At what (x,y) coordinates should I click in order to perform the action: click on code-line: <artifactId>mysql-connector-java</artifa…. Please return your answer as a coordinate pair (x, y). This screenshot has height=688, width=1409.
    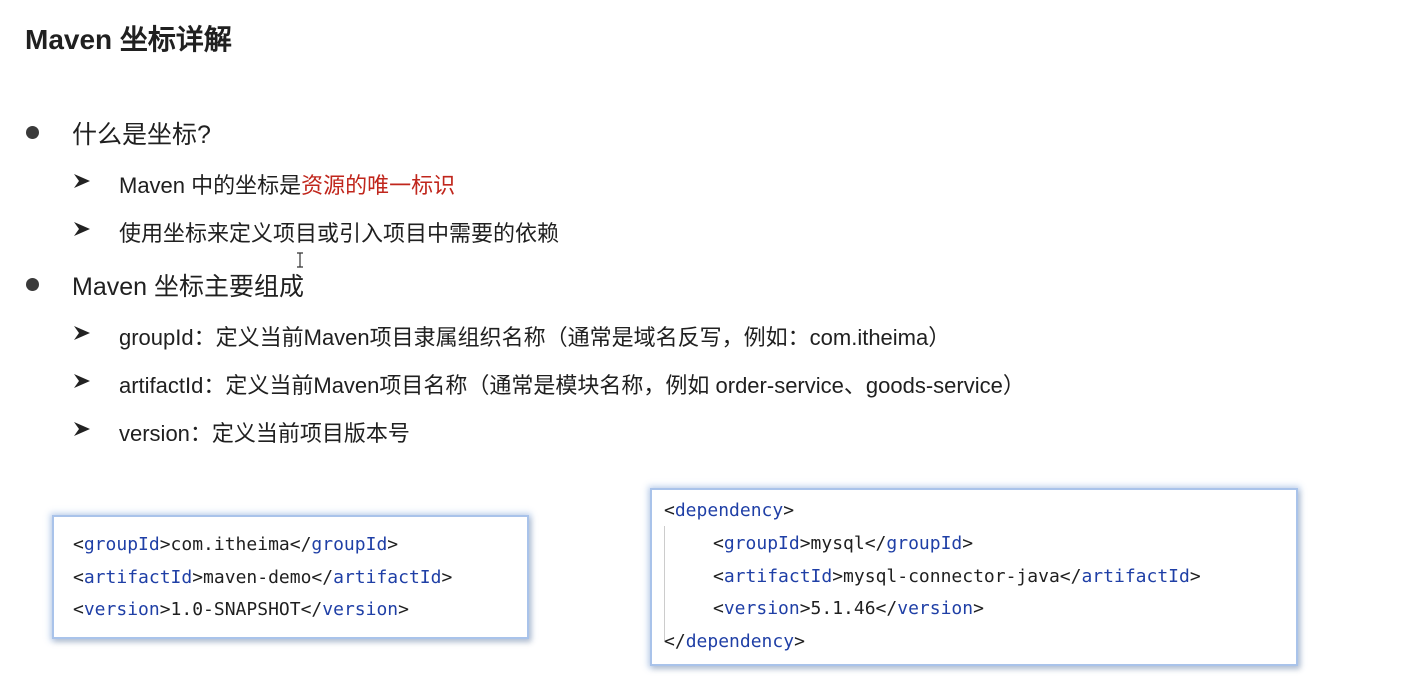
    Looking at the image, I should click on (957, 576).